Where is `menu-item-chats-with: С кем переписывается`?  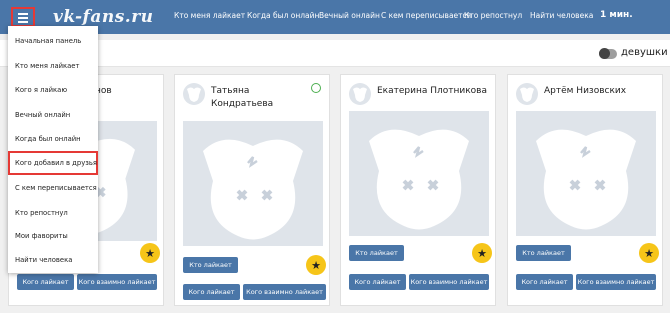
menu-item-chats-with: С кем переписывается is located at coordinates (53, 188).